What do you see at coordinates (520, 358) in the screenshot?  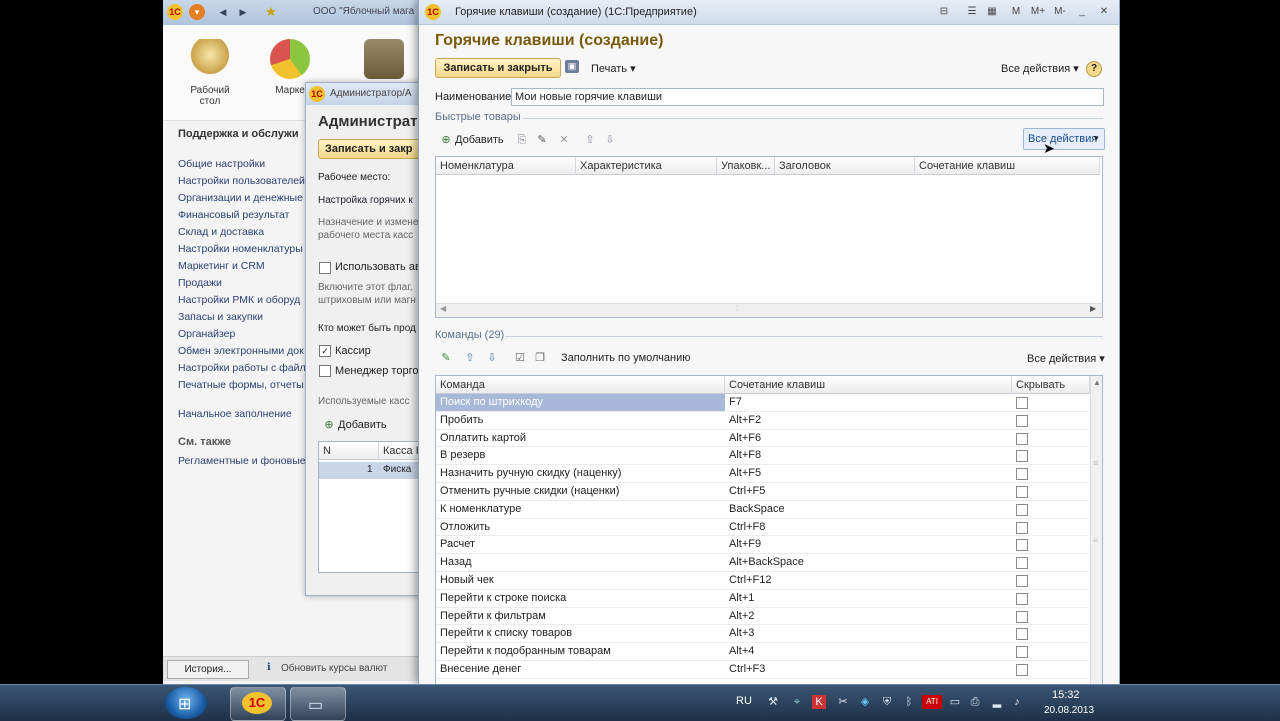 I see `check-all-icon: ☑` at bounding box center [520, 358].